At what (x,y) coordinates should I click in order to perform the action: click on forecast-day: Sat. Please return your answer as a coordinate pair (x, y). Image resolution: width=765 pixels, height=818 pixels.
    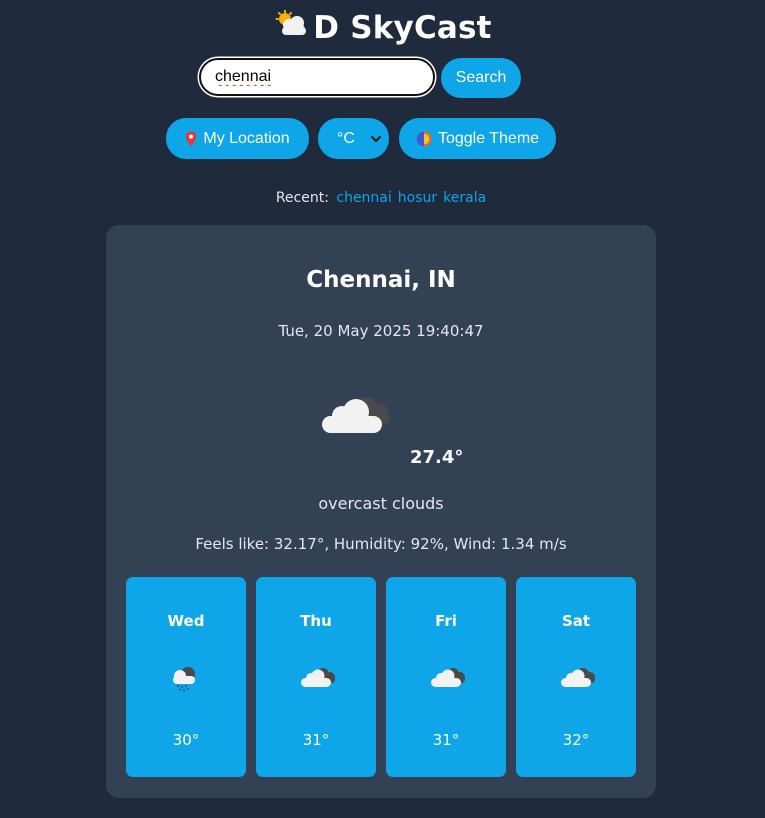
    Looking at the image, I should click on (576, 621).